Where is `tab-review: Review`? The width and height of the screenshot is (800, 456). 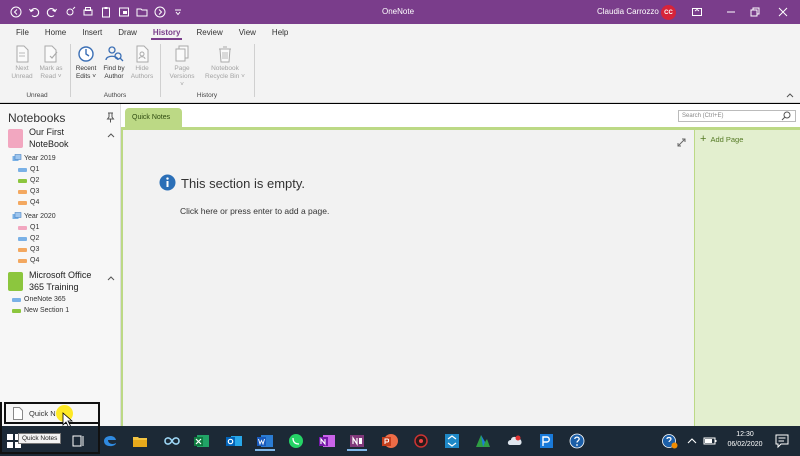
tab-review: Review is located at coordinates (209, 34).